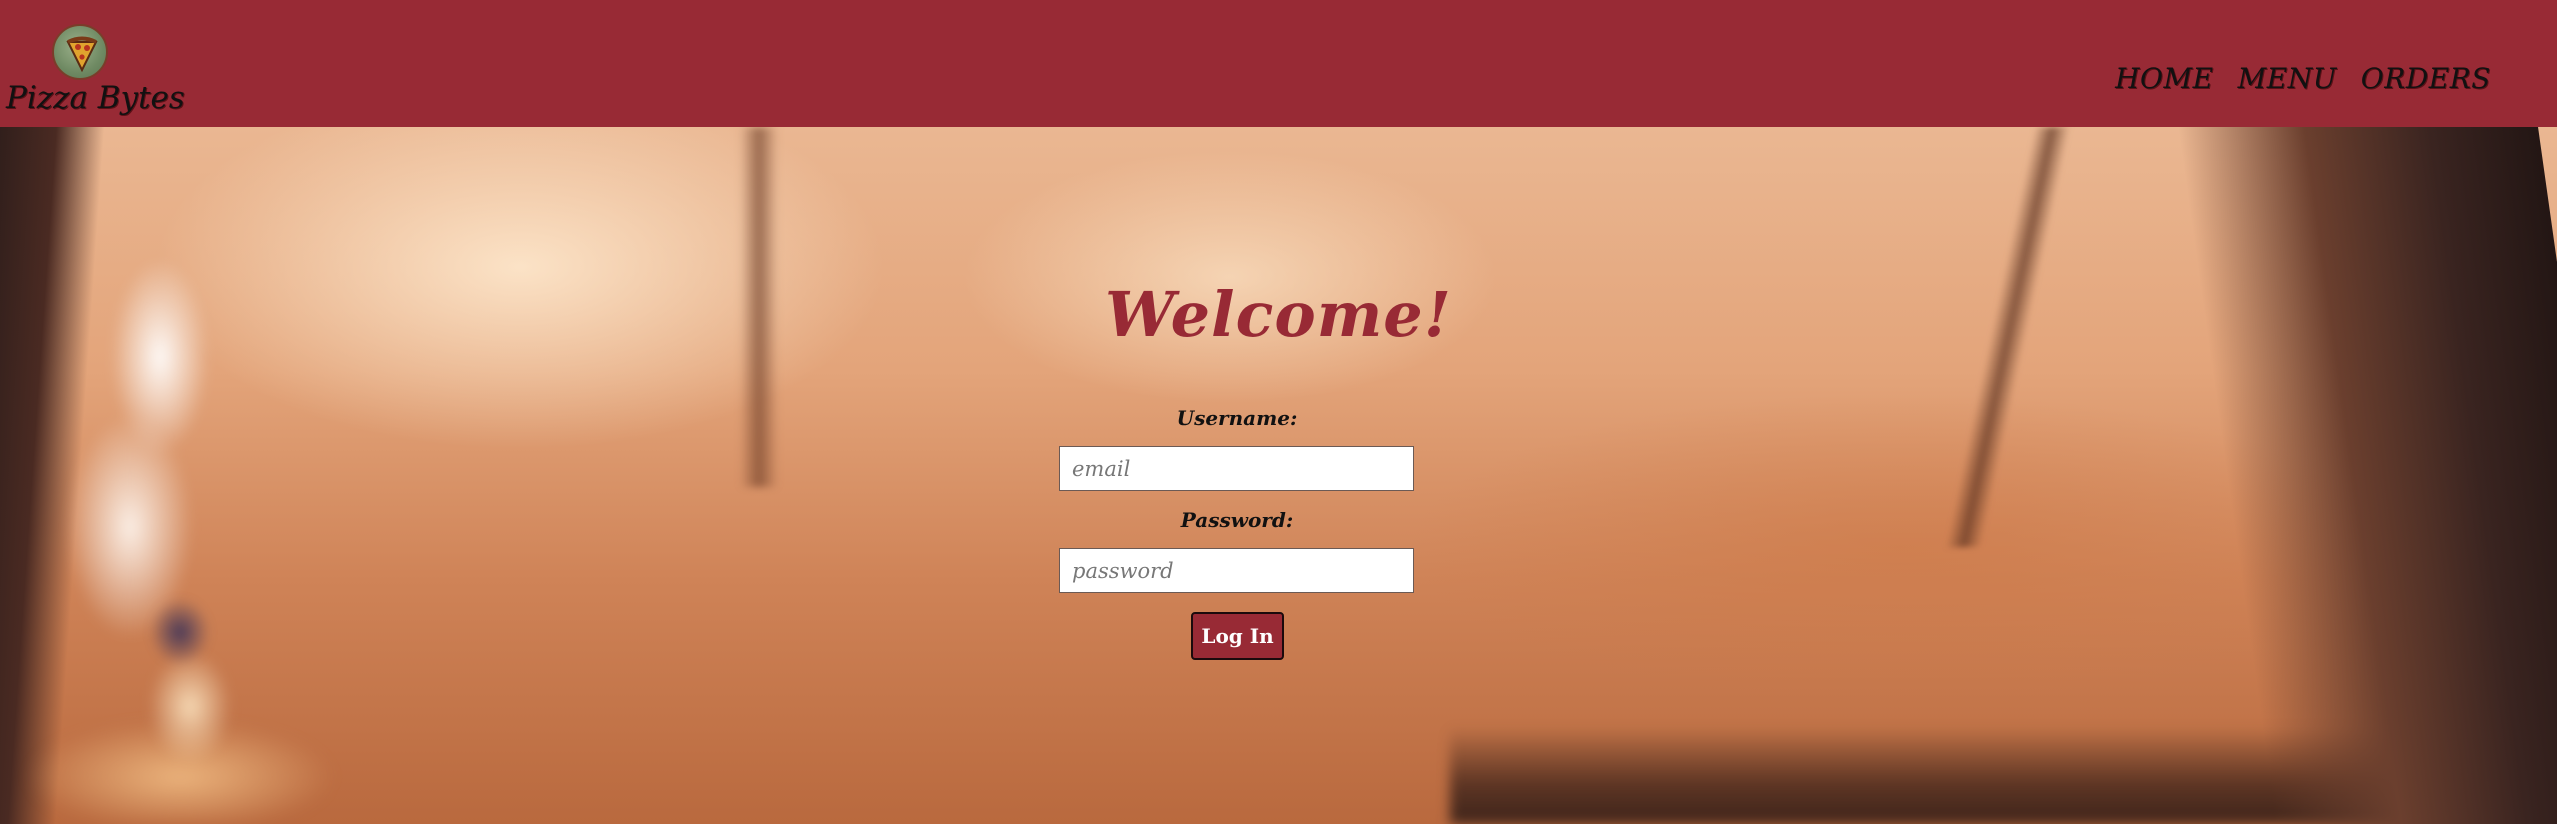 The image size is (2557, 824). I want to click on fire-flame, so click(160, 487).